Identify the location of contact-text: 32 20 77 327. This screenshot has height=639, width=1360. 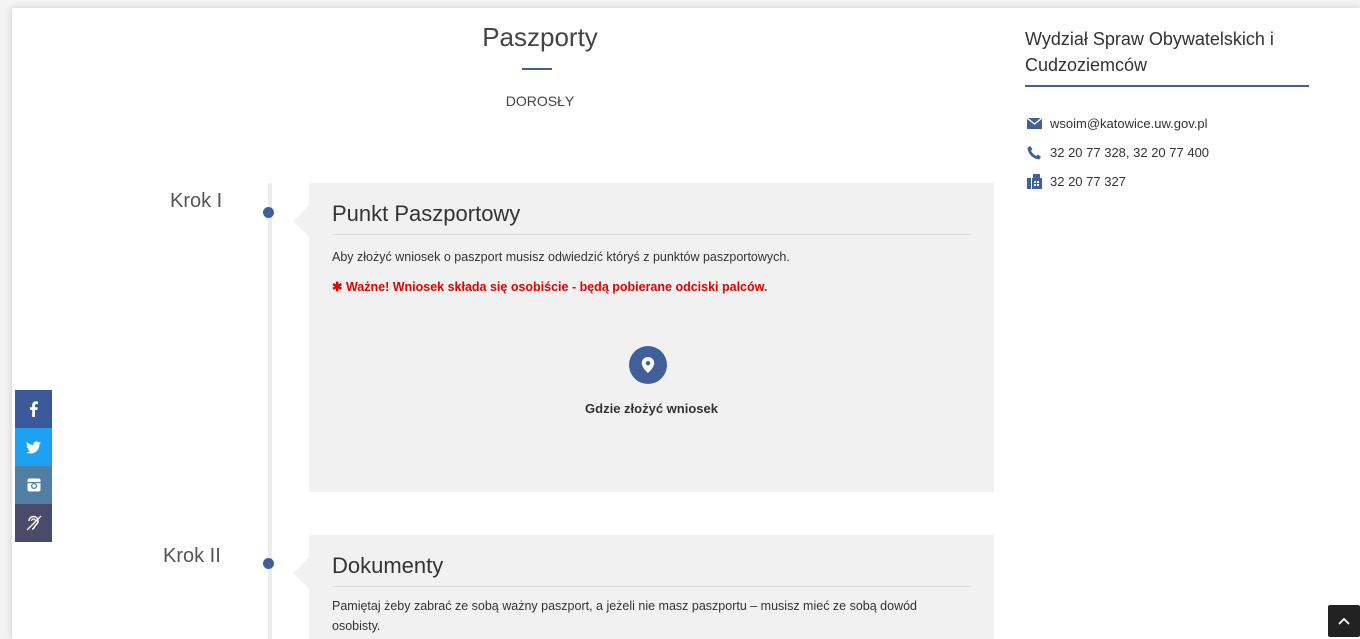
(1088, 181).